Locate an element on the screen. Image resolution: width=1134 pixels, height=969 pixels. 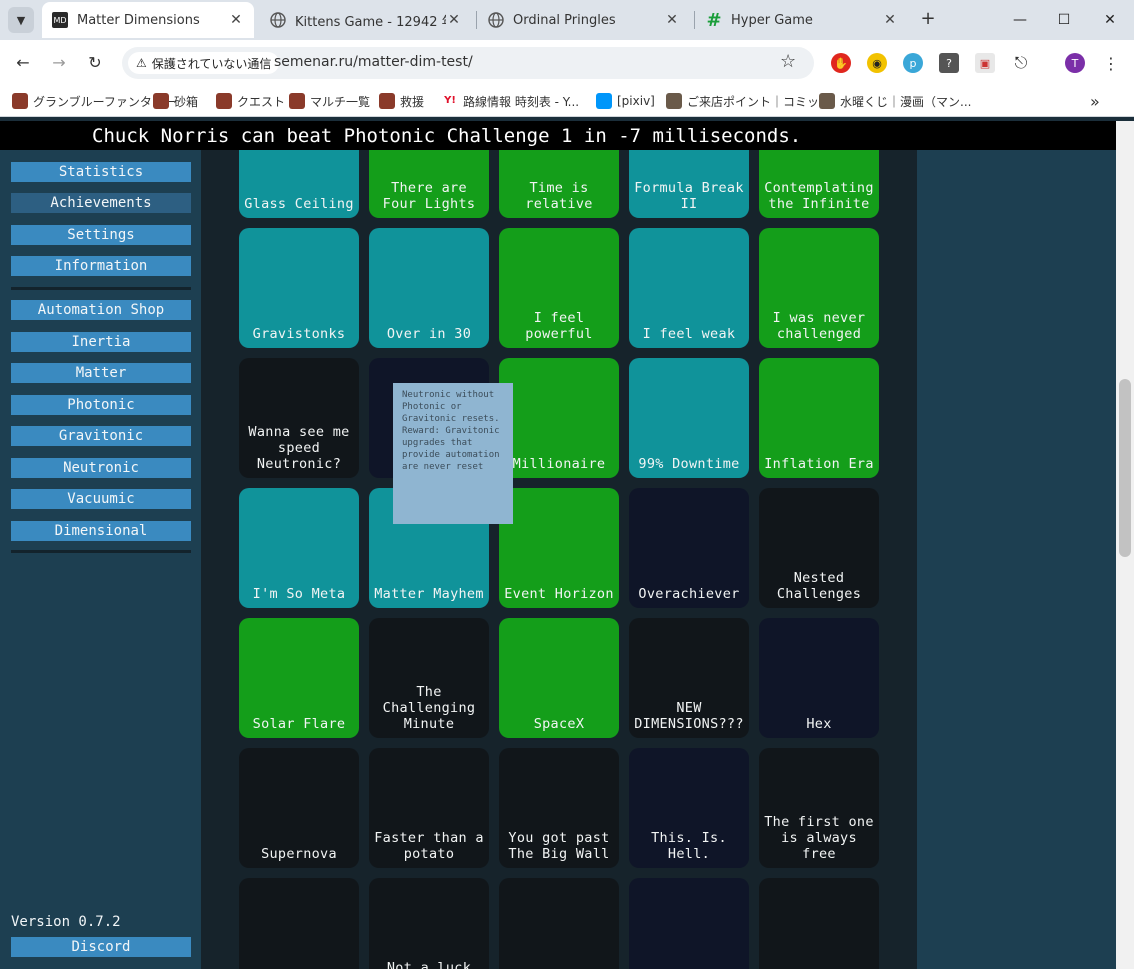
achievement-tile: Doubliner is located at coordinates (819, 923).